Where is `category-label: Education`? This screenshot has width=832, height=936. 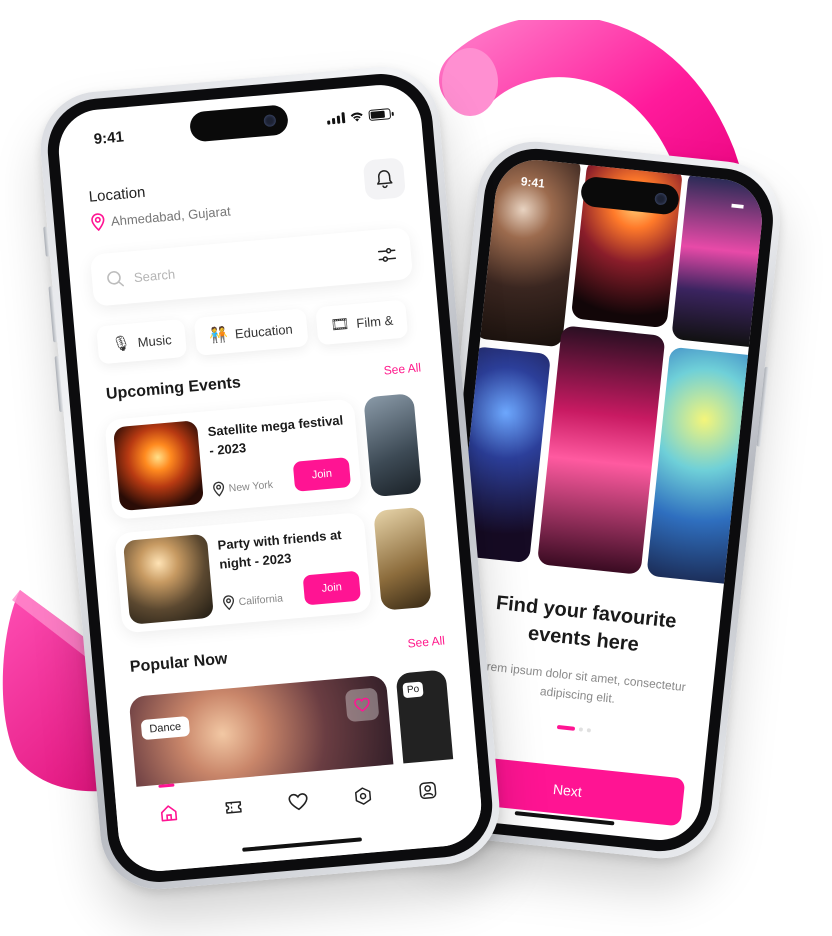 category-label: Education is located at coordinates (264, 330).